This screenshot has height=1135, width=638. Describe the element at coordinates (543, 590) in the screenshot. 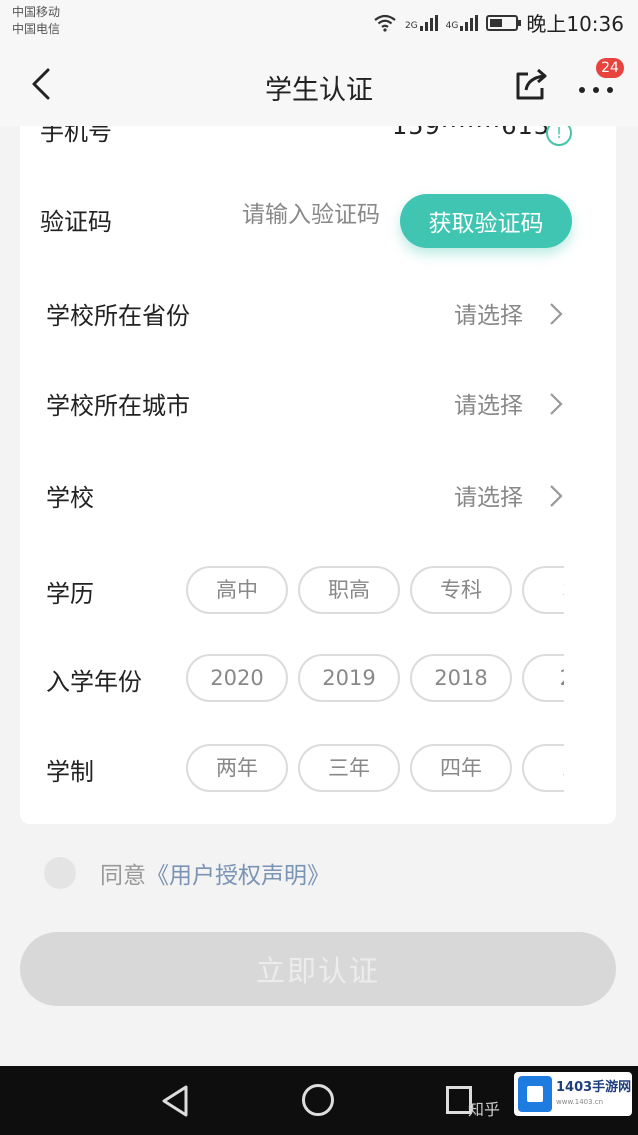

I see `education-option: 本` at that location.